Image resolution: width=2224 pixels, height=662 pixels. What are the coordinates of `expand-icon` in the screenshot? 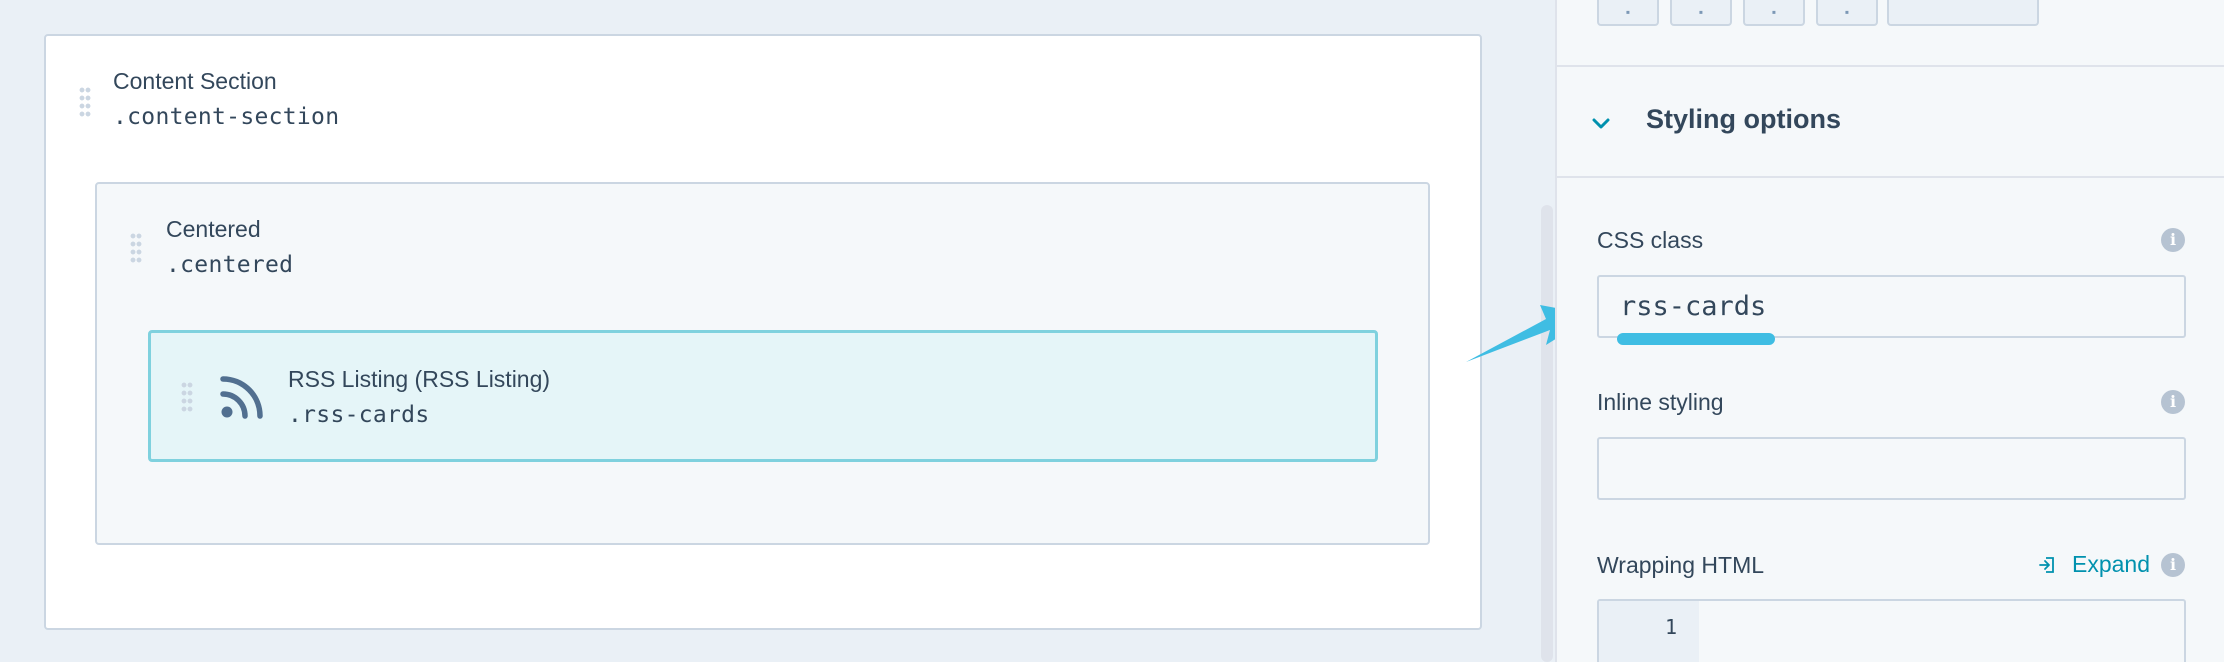 It's located at (2047, 565).